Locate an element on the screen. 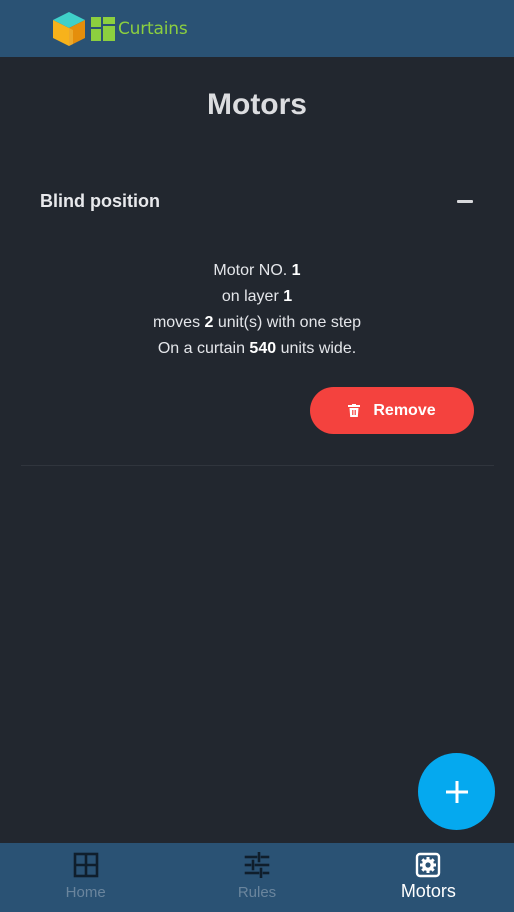  trash-icon is located at coordinates (354, 410).